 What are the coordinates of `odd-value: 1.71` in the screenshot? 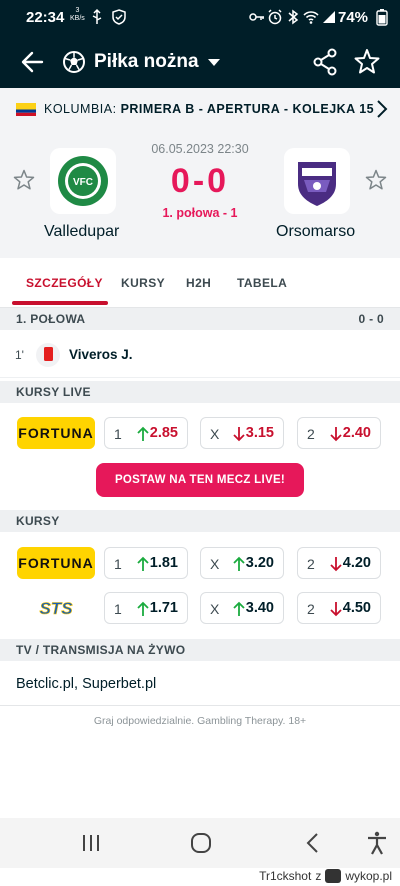 It's located at (163, 608).